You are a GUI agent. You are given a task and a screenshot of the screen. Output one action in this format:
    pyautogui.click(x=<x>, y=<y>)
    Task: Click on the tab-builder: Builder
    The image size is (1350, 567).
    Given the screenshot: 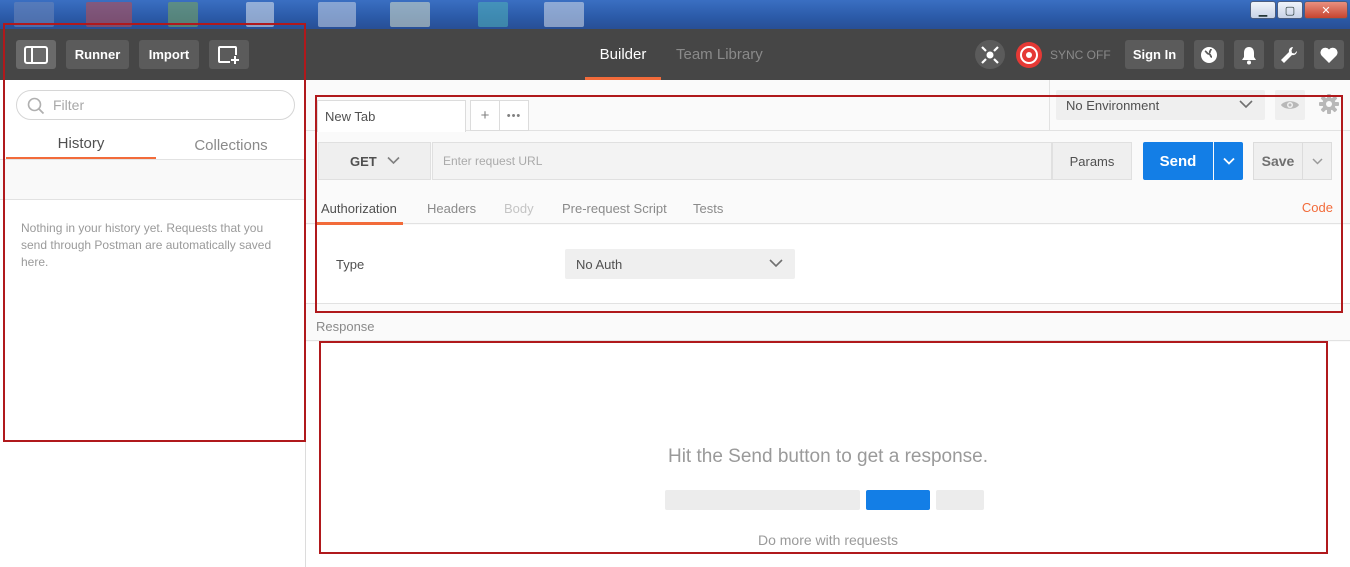 What is the action you would take?
    pyautogui.click(x=623, y=54)
    